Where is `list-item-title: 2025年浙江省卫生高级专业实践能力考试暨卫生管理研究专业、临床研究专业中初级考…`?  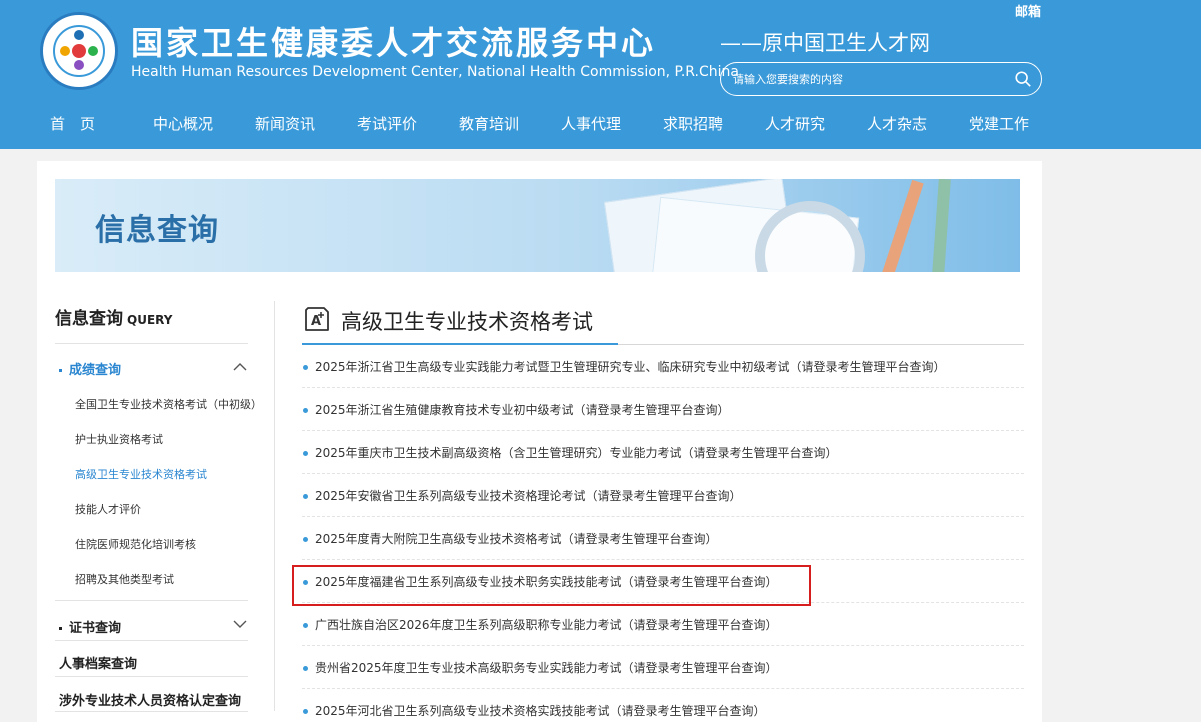 list-item-title: 2025年浙江省卫生高级专业实践能力考试暨卫生管理研究专业、临床研究专业中初级考… is located at coordinates (630, 366).